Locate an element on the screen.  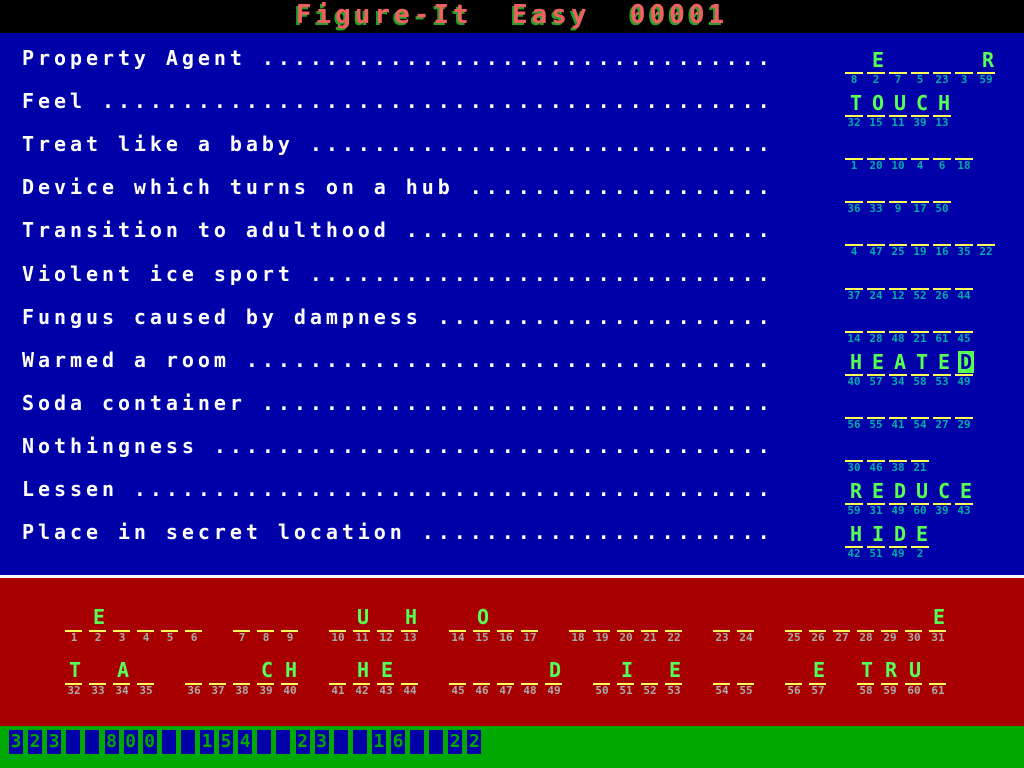
puzzle-slot: 27 is located at coordinates (845, 626).